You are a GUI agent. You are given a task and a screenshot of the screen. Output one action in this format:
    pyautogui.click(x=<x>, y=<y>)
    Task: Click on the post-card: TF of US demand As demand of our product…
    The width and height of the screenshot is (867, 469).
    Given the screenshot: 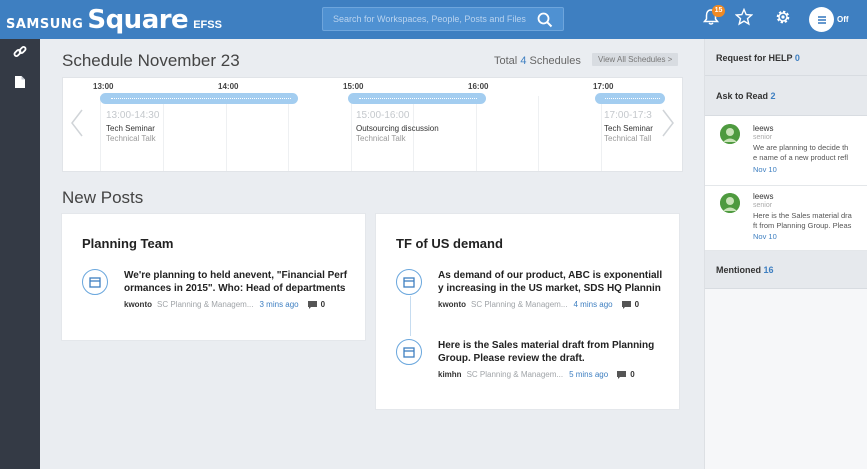 What is the action you would take?
    pyautogui.click(x=527, y=311)
    